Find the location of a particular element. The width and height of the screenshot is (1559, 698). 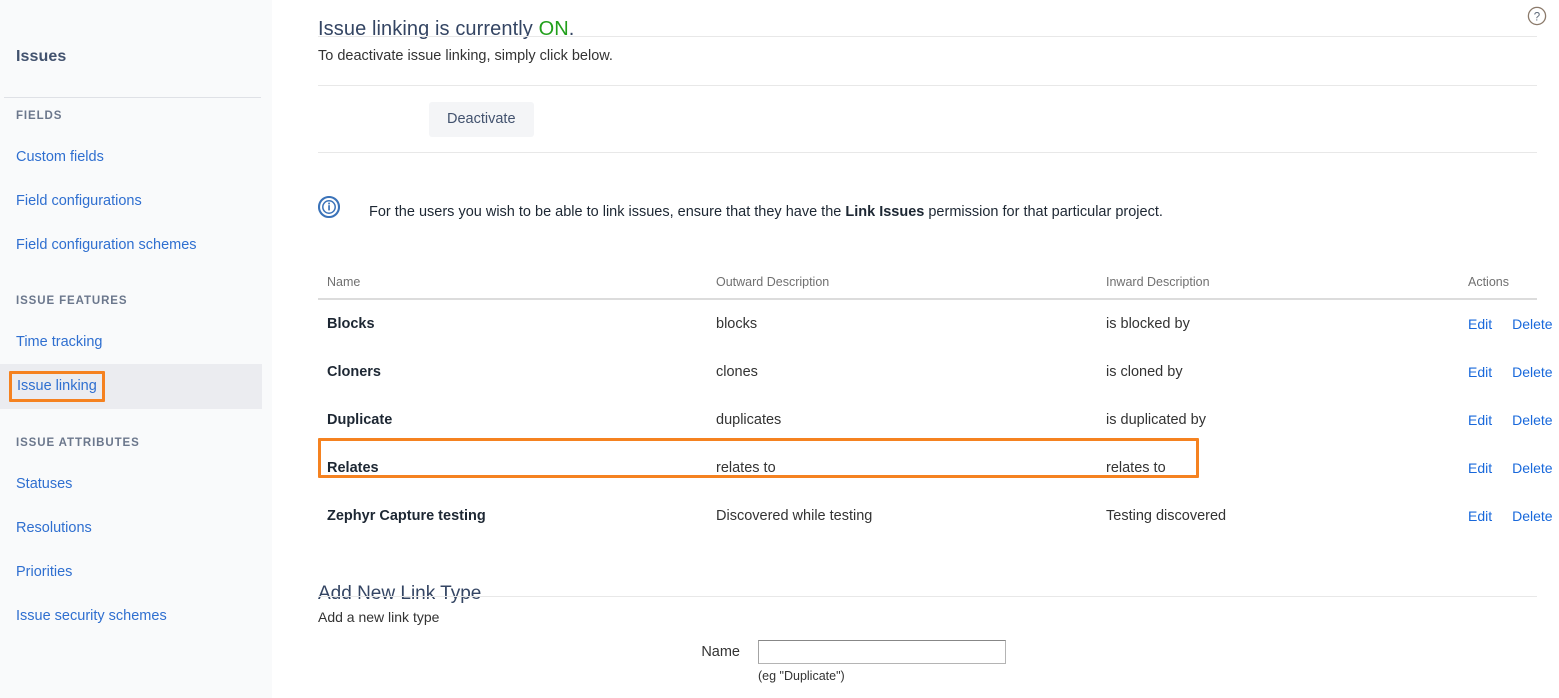

name-field-label: Name is located at coordinates (720, 652).